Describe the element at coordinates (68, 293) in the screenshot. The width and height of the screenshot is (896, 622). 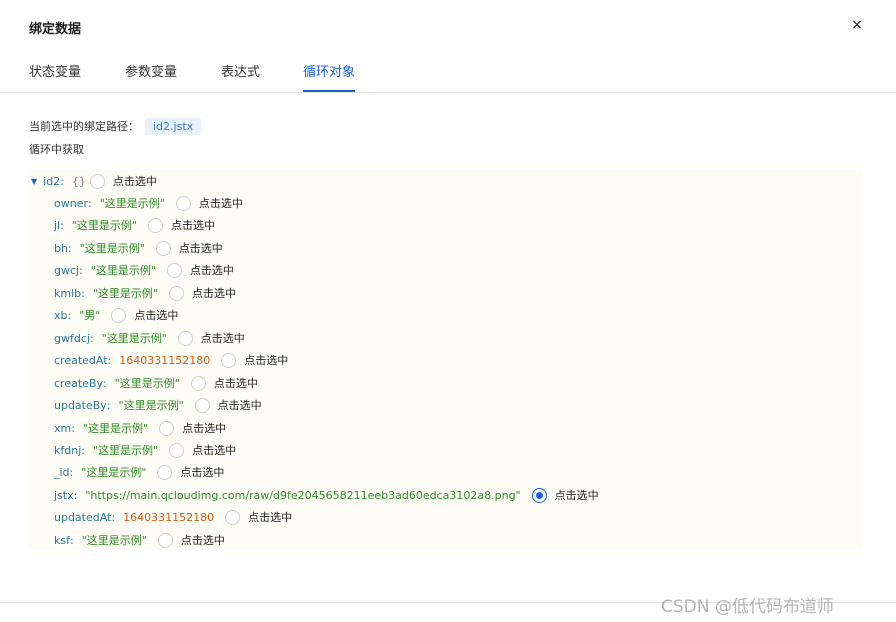
I see `tree-key: kmlb` at that location.